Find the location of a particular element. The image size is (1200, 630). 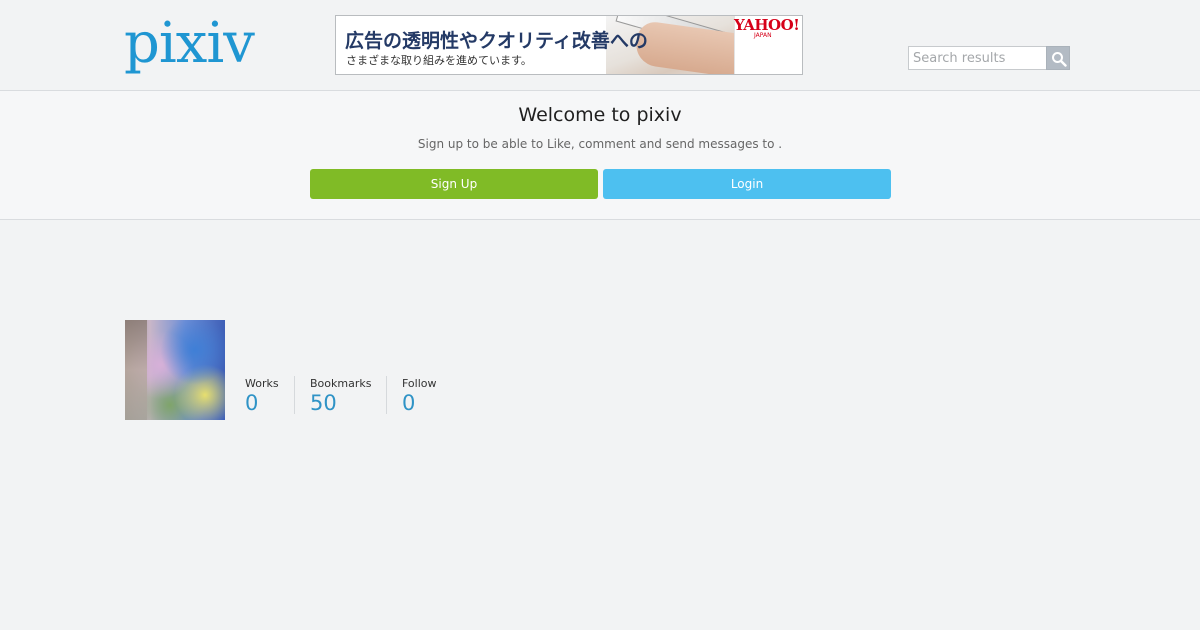

search-icon is located at coordinates (1059, 59).